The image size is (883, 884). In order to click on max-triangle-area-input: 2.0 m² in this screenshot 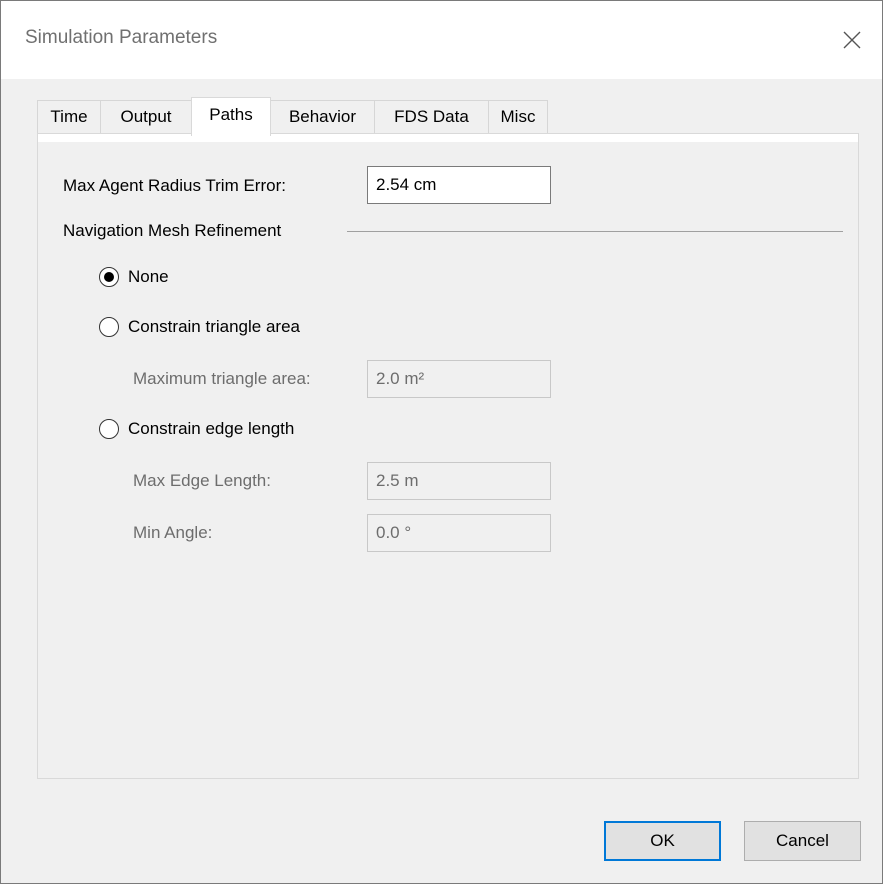, I will do `click(459, 379)`.